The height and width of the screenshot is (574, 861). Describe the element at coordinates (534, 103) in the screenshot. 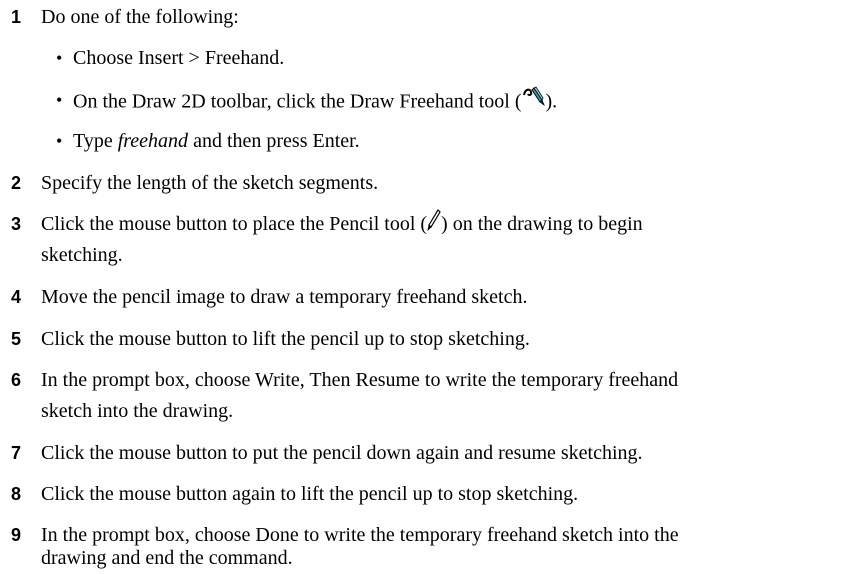

I see `freehand-tool-icon` at that location.